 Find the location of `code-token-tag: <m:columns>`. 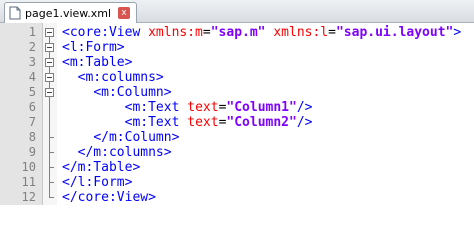

code-token-tag: <m:columns> is located at coordinates (120, 77).